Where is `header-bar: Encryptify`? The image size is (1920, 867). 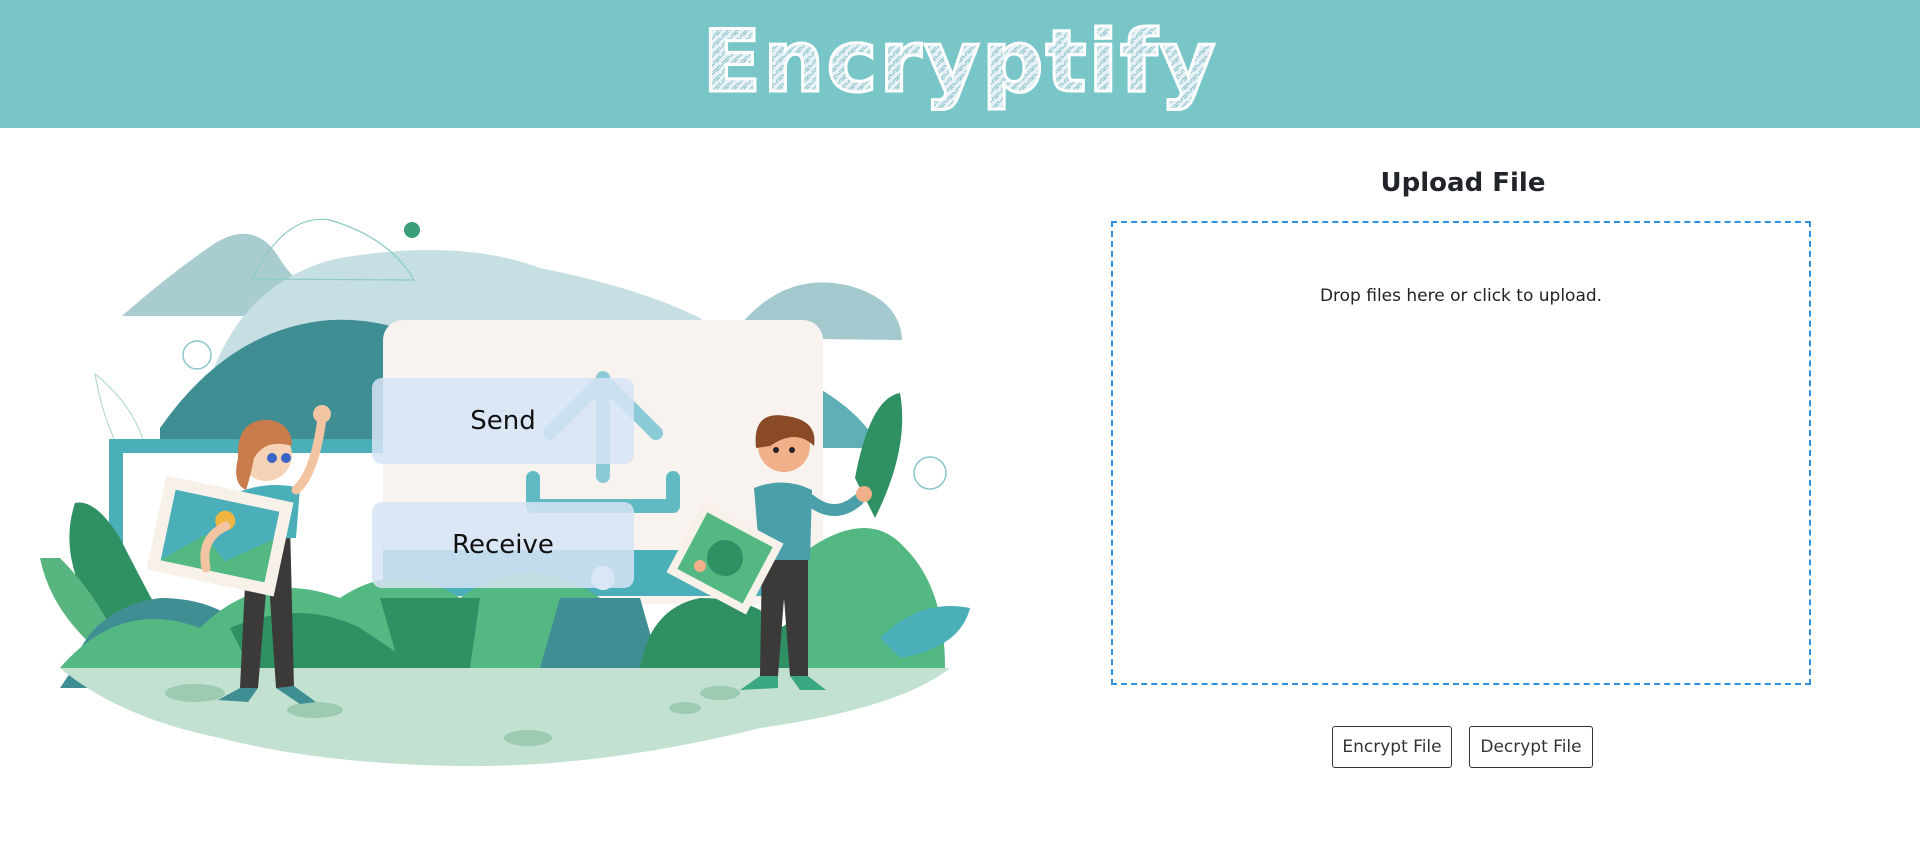
header-bar: Encryptify is located at coordinates (960, 64).